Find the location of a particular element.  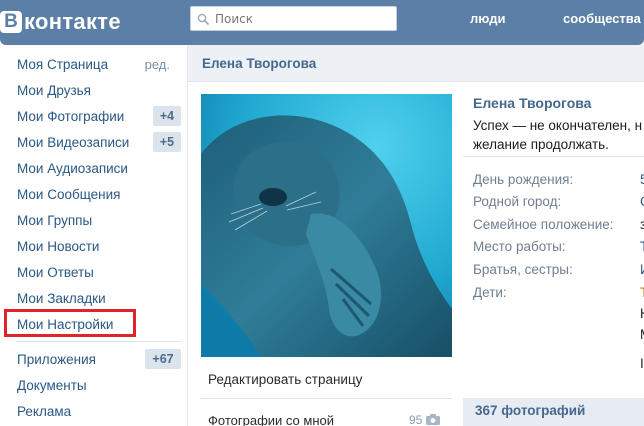

info-label-work: Место работы: is located at coordinates (519, 246).